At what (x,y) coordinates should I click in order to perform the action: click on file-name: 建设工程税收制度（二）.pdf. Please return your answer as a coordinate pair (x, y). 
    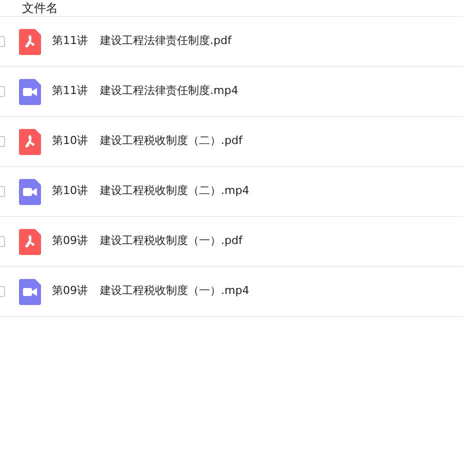
    Looking at the image, I should click on (171, 141).